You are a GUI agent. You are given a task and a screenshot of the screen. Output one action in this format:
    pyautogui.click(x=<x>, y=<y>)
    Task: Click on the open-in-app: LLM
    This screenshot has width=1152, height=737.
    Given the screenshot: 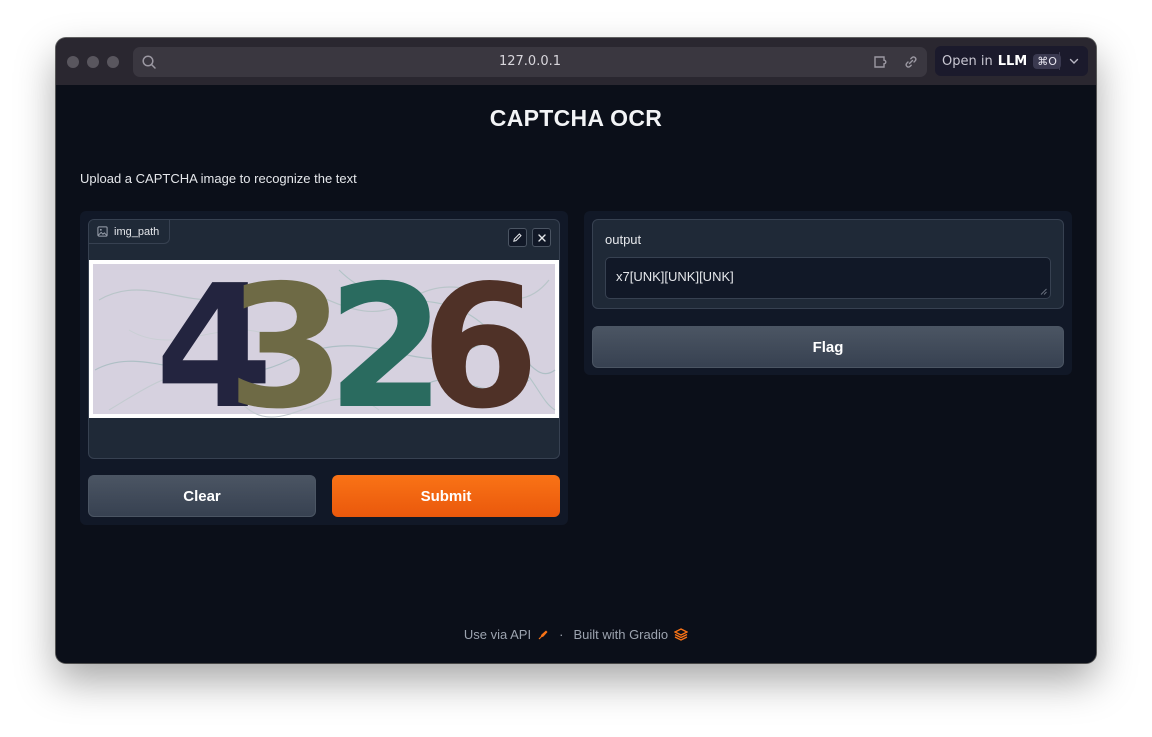 What is the action you would take?
    pyautogui.click(x=1012, y=61)
    